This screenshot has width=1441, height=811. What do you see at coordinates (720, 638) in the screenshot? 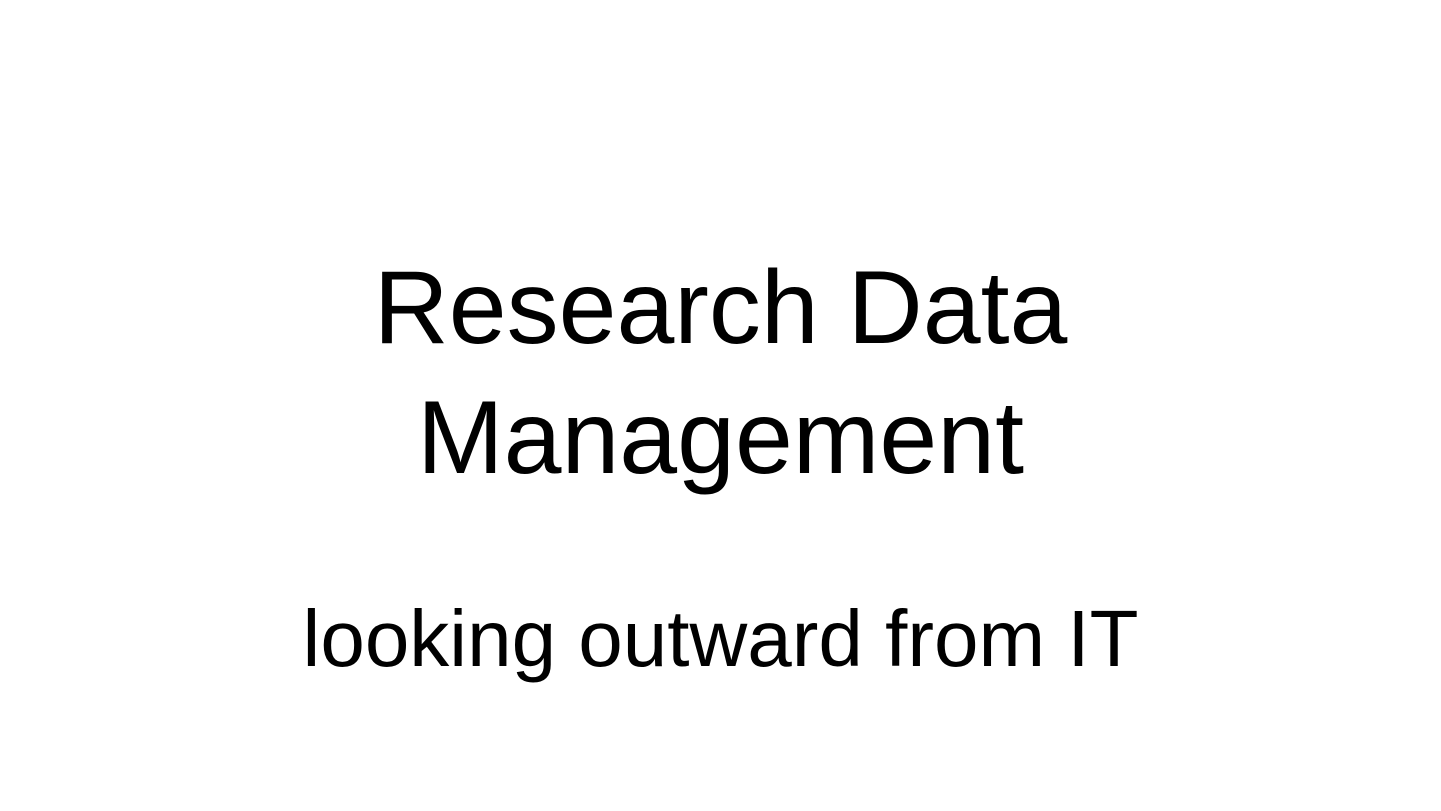
I see `slide-subtitle: looking outward from IT` at bounding box center [720, 638].